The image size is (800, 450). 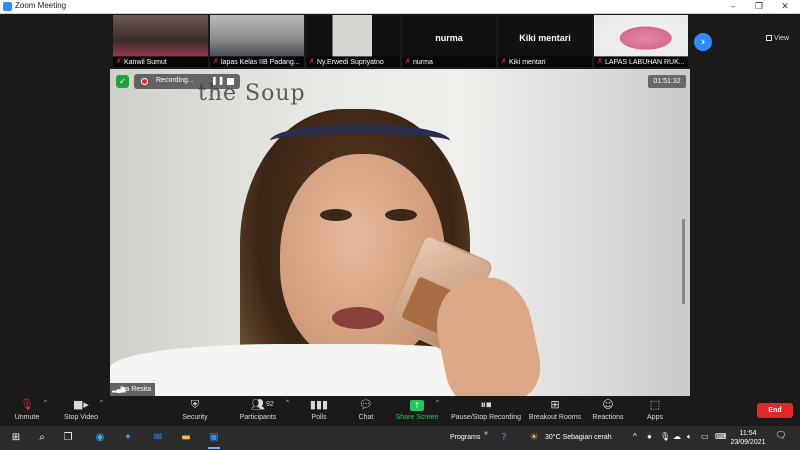 I want to click on zoom-app-icon, so click(x=7, y=6).